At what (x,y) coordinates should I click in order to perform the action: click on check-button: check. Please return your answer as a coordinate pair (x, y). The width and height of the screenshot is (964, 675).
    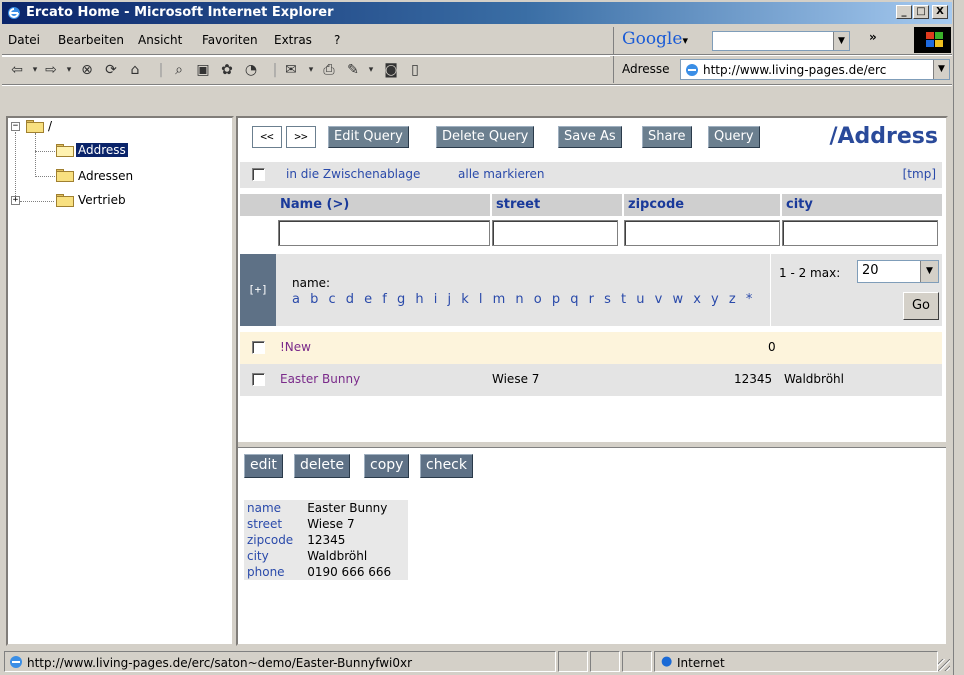
    Looking at the image, I should click on (446, 466).